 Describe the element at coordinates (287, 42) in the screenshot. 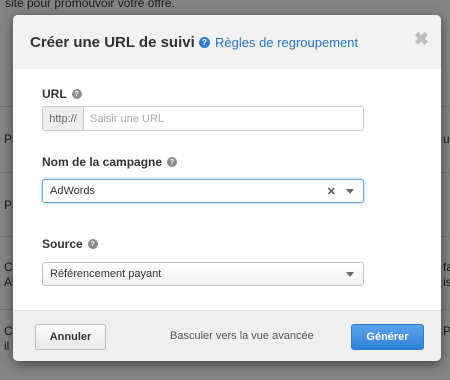

I see `grouping-rules-link-label: Règles de regroupement` at that location.